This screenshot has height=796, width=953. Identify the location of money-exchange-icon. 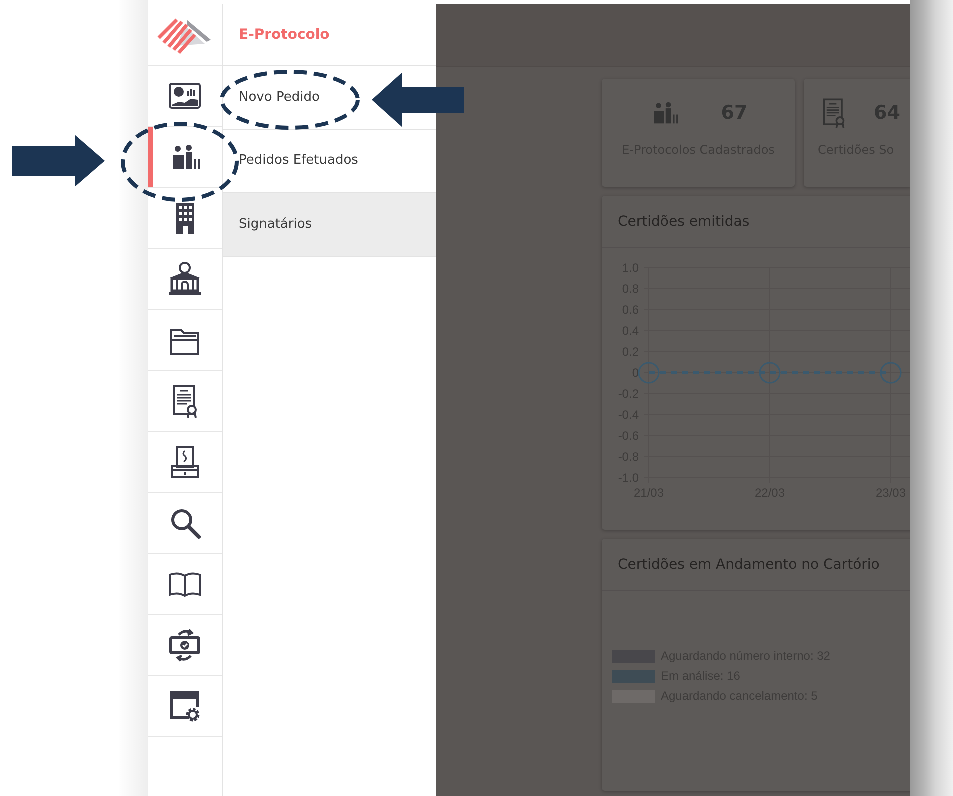
(185, 645).